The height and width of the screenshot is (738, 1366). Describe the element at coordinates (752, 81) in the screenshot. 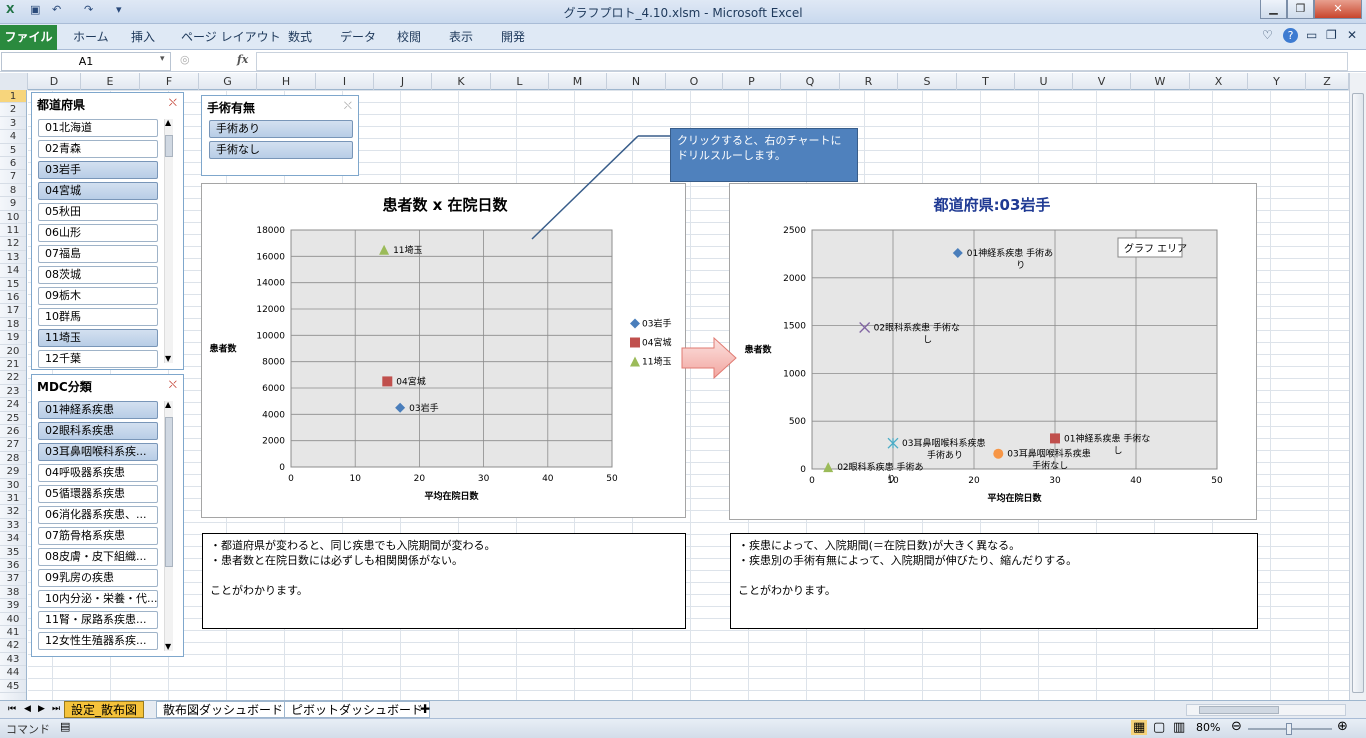

I see `column-header: P` at that location.